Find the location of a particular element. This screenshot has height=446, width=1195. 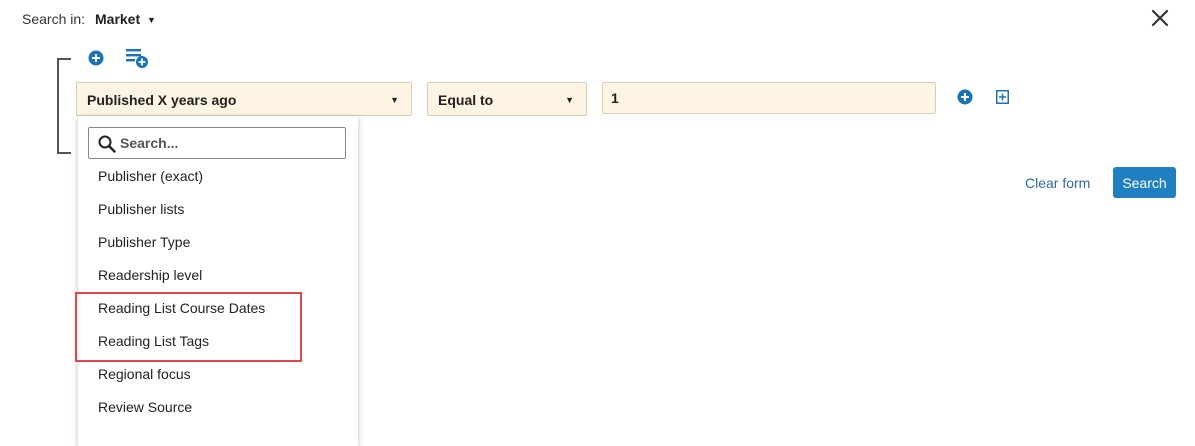

search-button: Search is located at coordinates (1144, 182).